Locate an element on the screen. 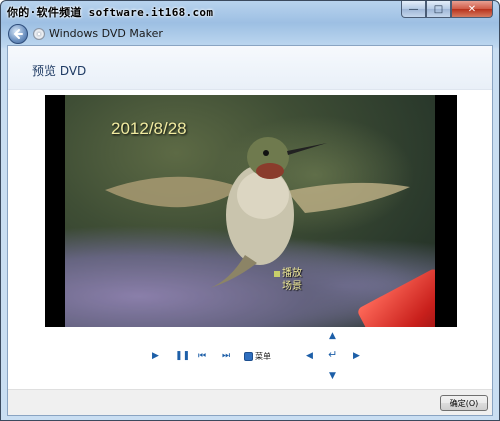  back-button is located at coordinates (18, 34).